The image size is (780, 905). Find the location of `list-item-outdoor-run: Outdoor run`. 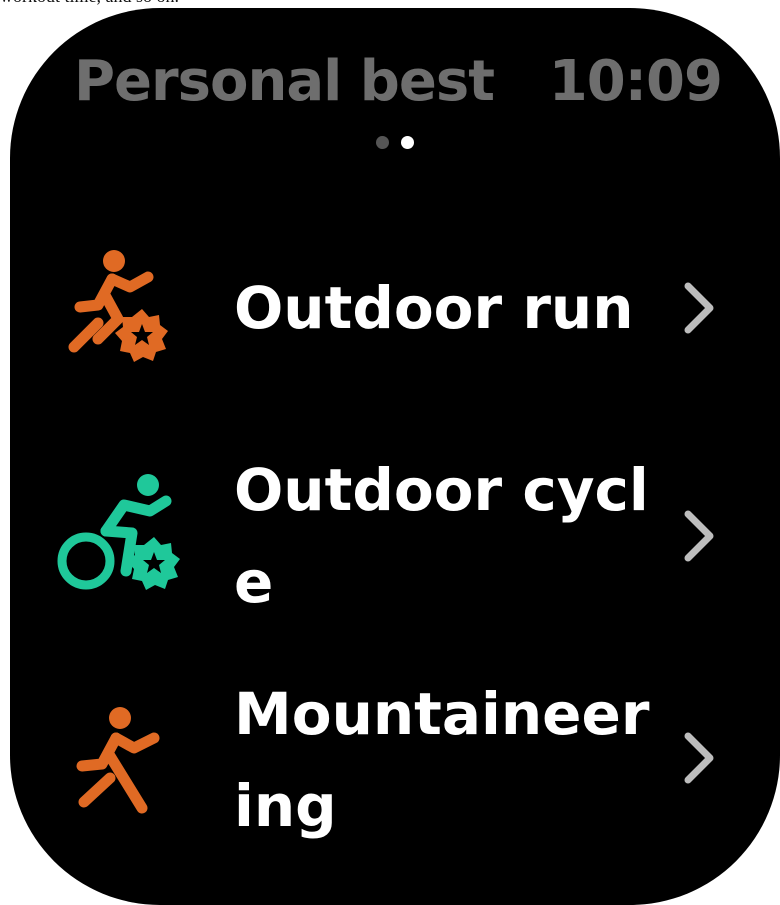

list-item-outdoor-run: Outdoor run is located at coordinates (395, 308).